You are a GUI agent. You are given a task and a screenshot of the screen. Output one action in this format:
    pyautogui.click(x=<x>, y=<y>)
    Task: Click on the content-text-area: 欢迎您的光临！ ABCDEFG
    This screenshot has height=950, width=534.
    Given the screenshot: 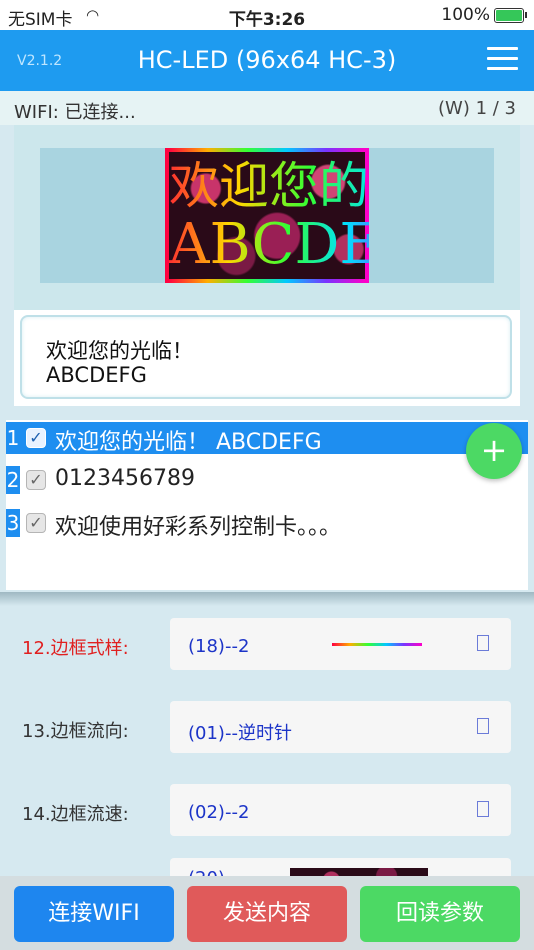 What is the action you would take?
    pyautogui.click(x=266, y=357)
    